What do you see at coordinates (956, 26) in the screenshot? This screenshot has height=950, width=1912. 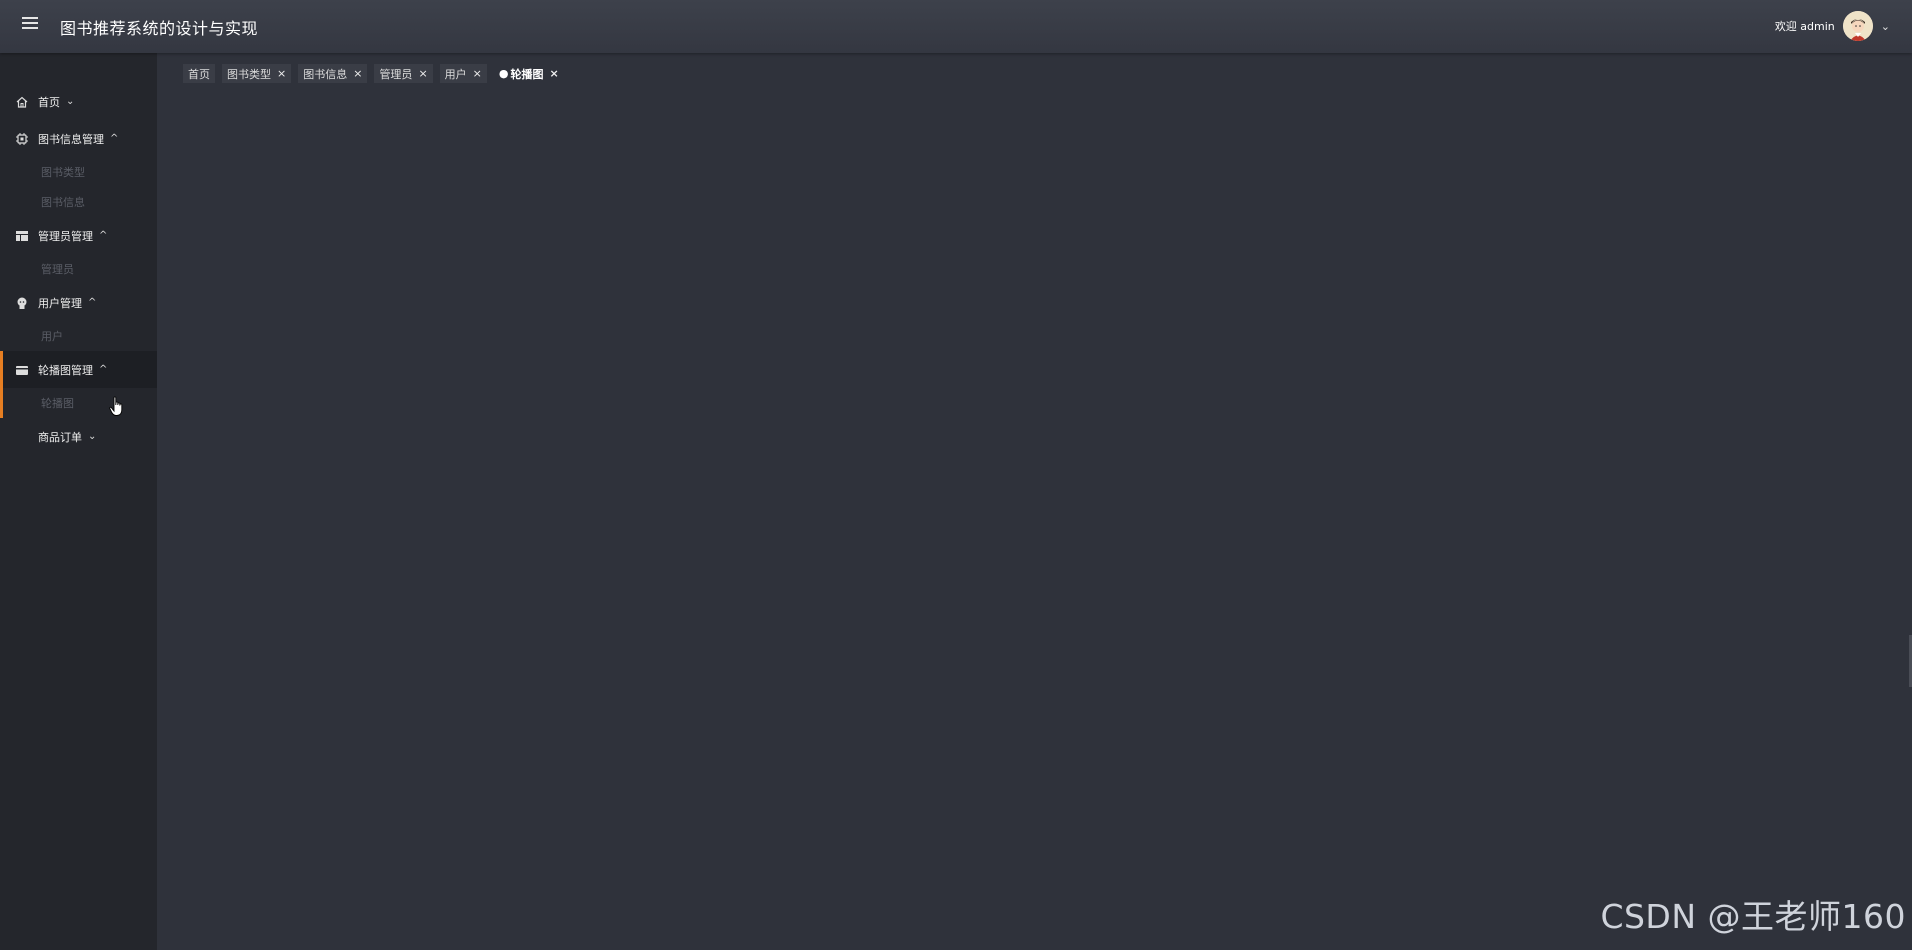 I see `top-bar: 图书推荐系统的设计与实现 欢迎 admin ⌄` at bounding box center [956, 26].